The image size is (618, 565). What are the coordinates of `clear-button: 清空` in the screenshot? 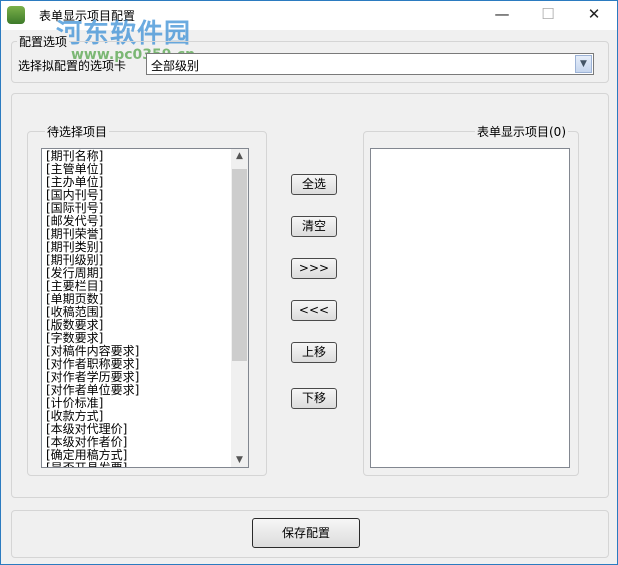 It's located at (314, 226).